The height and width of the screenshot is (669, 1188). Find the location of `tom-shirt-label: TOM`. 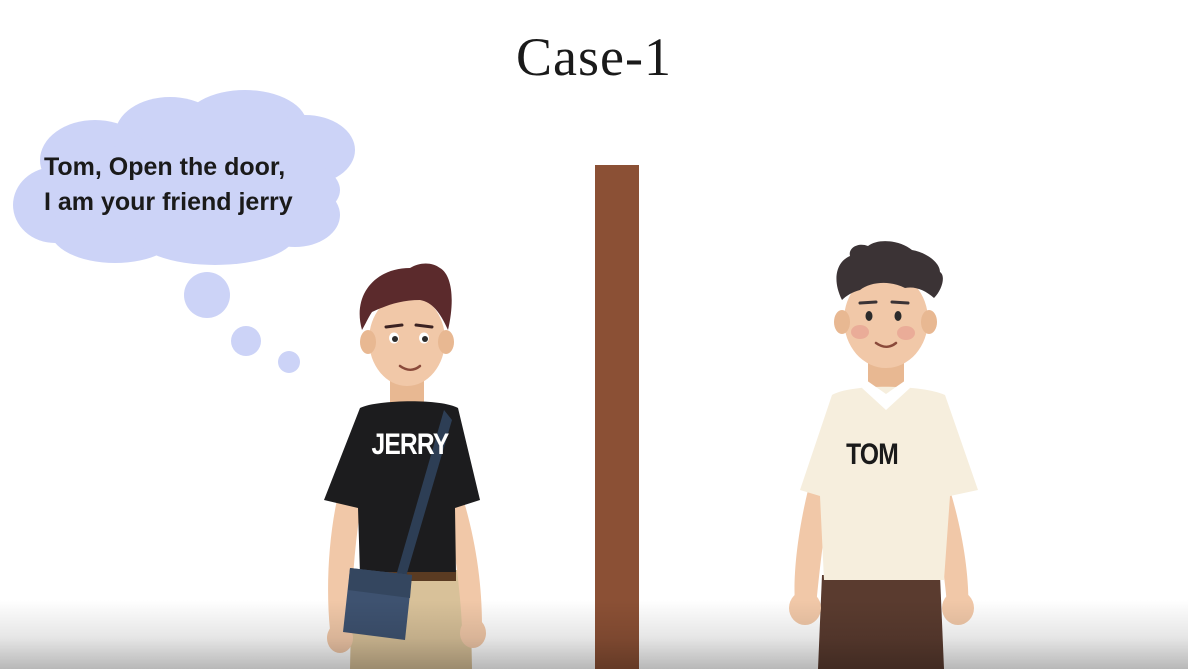

tom-shirt-label: TOM is located at coordinates (872, 454).